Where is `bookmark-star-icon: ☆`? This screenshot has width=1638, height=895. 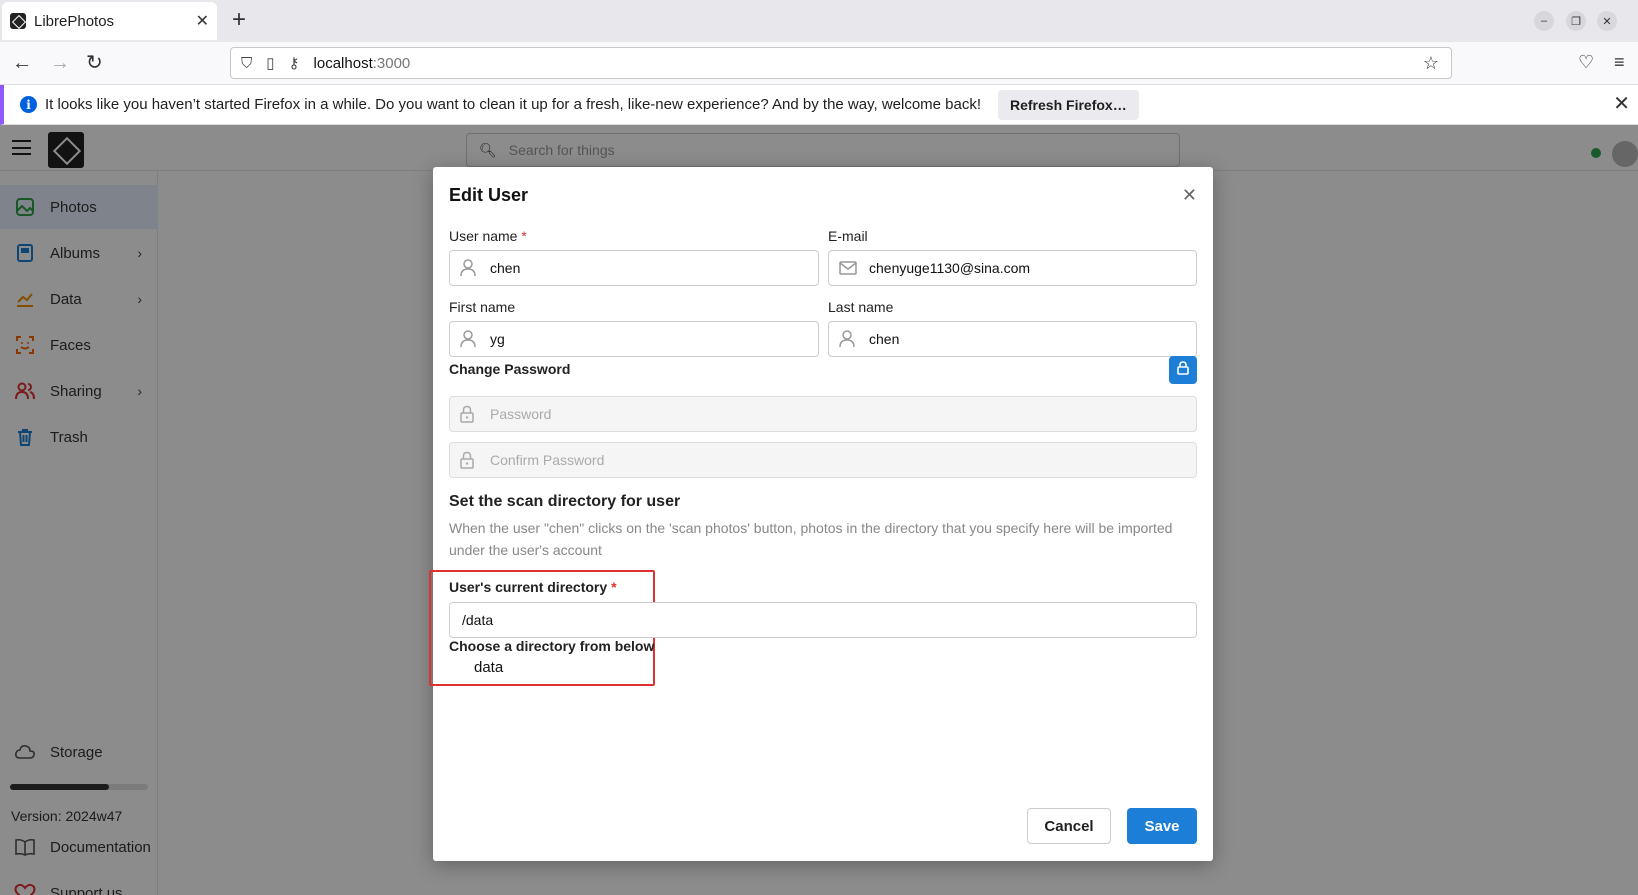 bookmark-star-icon: ☆ is located at coordinates (1431, 63).